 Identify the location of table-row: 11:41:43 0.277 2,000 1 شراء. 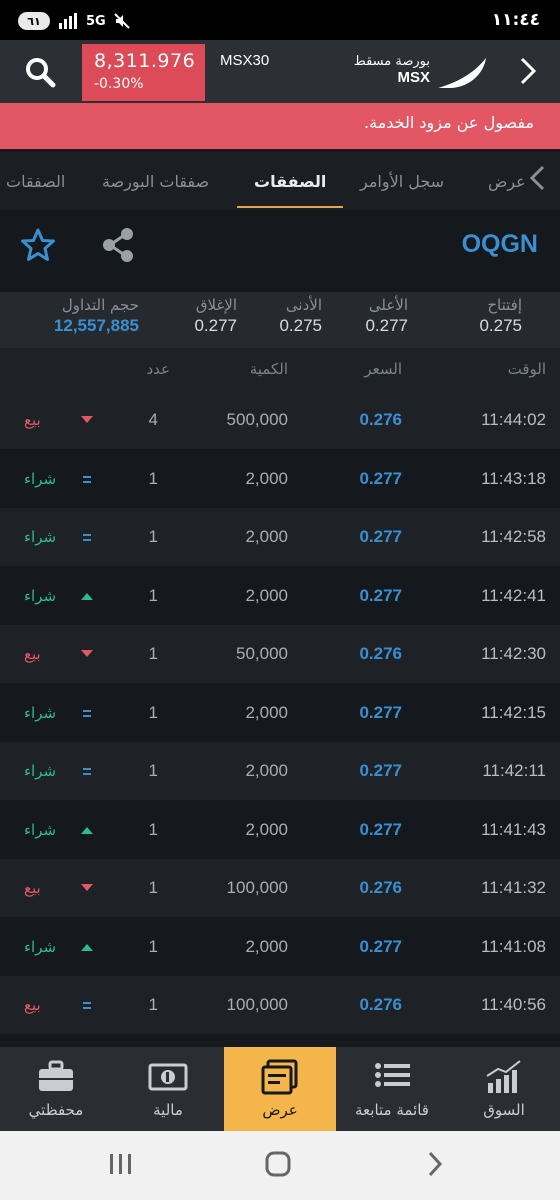
(280, 830).